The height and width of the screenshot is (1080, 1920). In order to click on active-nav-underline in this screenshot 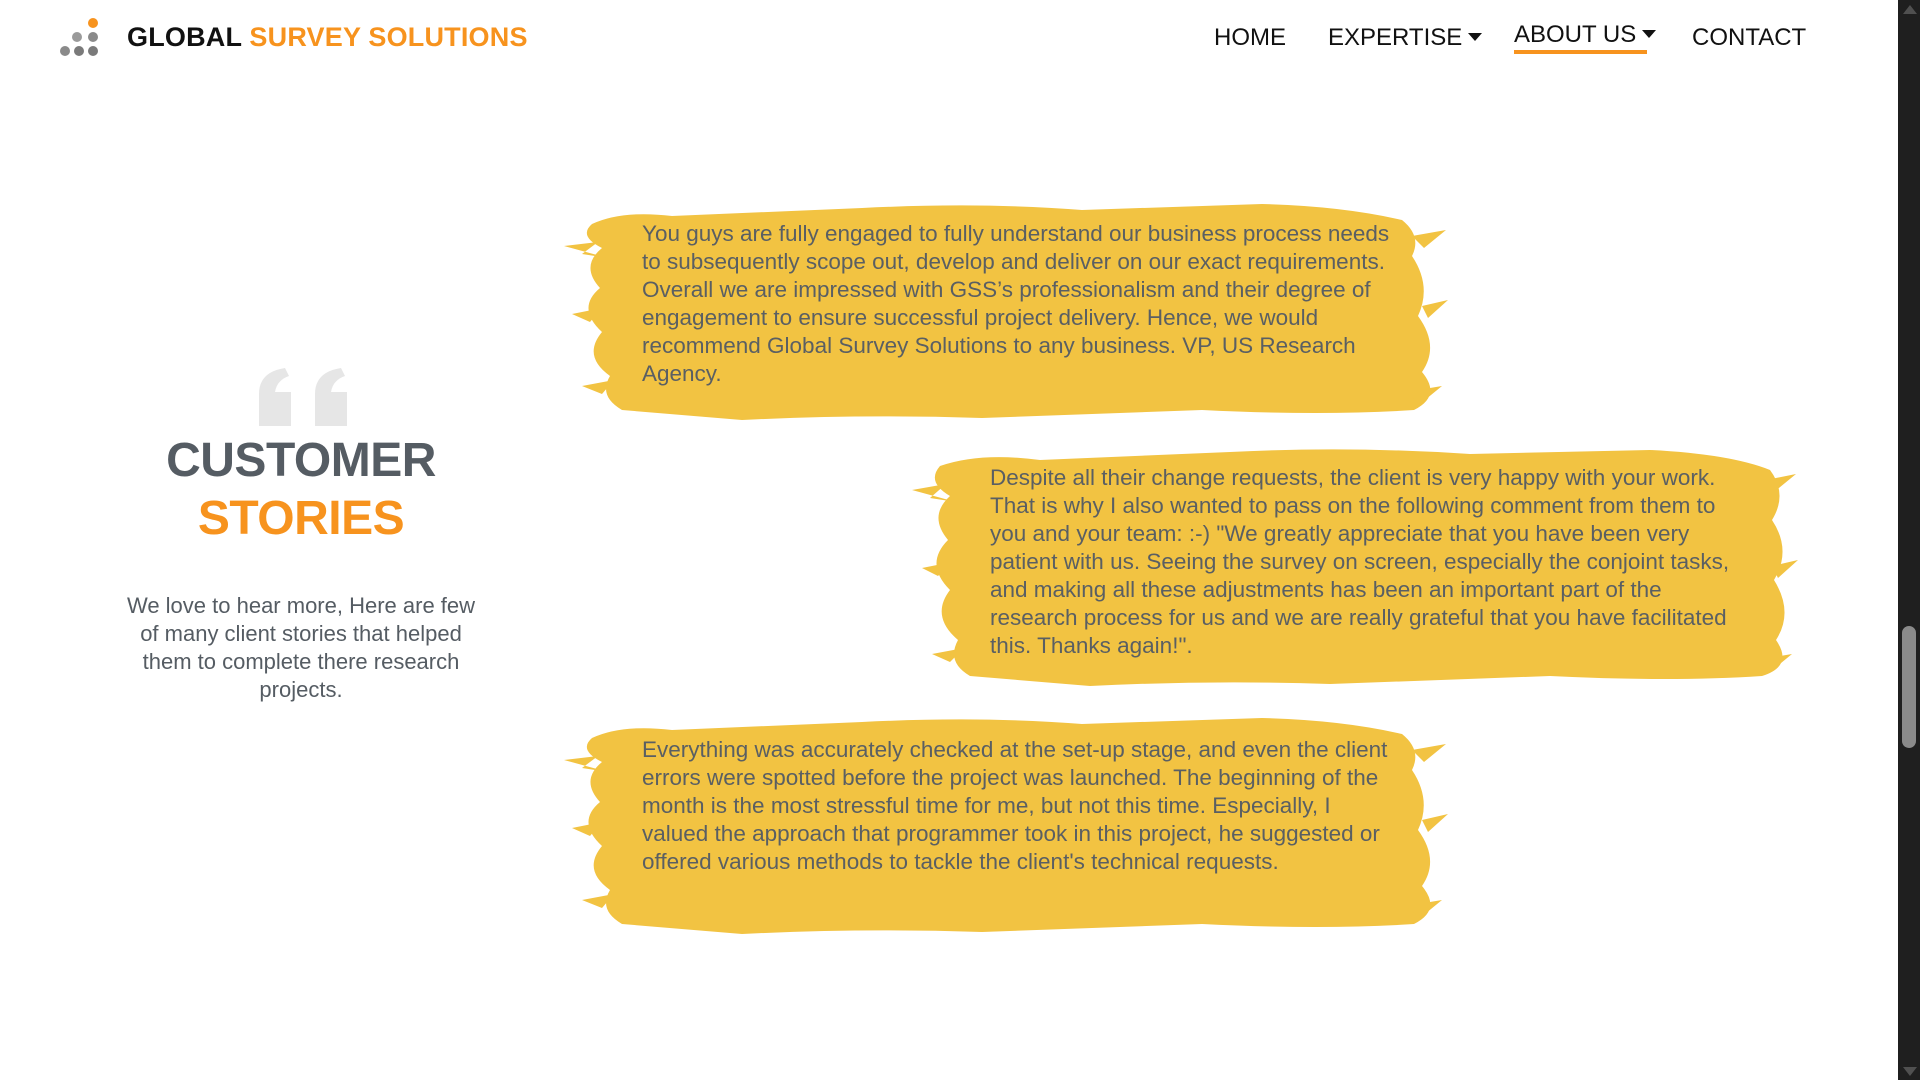, I will do `click(1580, 52)`.